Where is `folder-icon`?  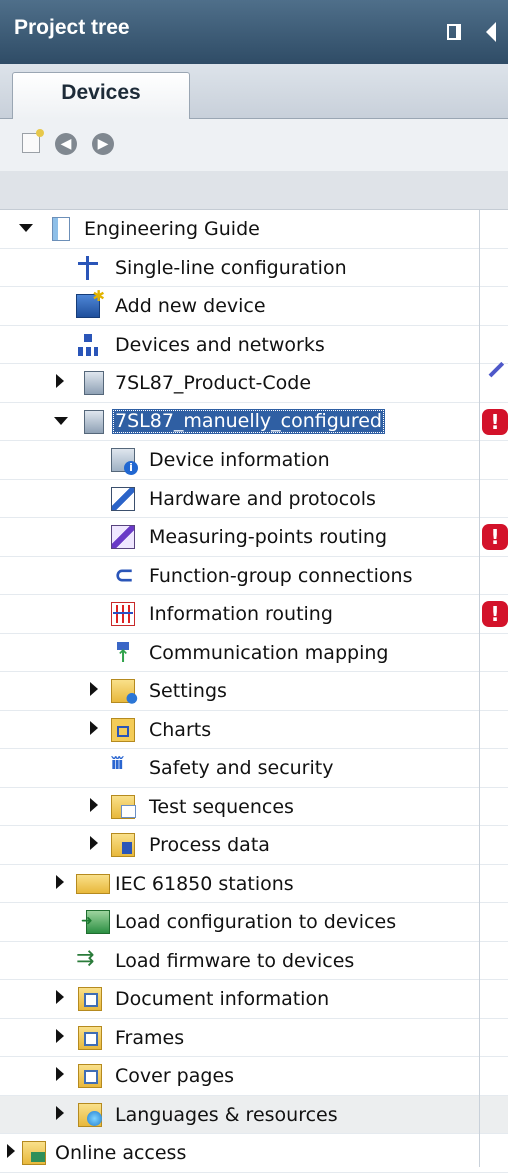 folder-icon is located at coordinates (93, 883).